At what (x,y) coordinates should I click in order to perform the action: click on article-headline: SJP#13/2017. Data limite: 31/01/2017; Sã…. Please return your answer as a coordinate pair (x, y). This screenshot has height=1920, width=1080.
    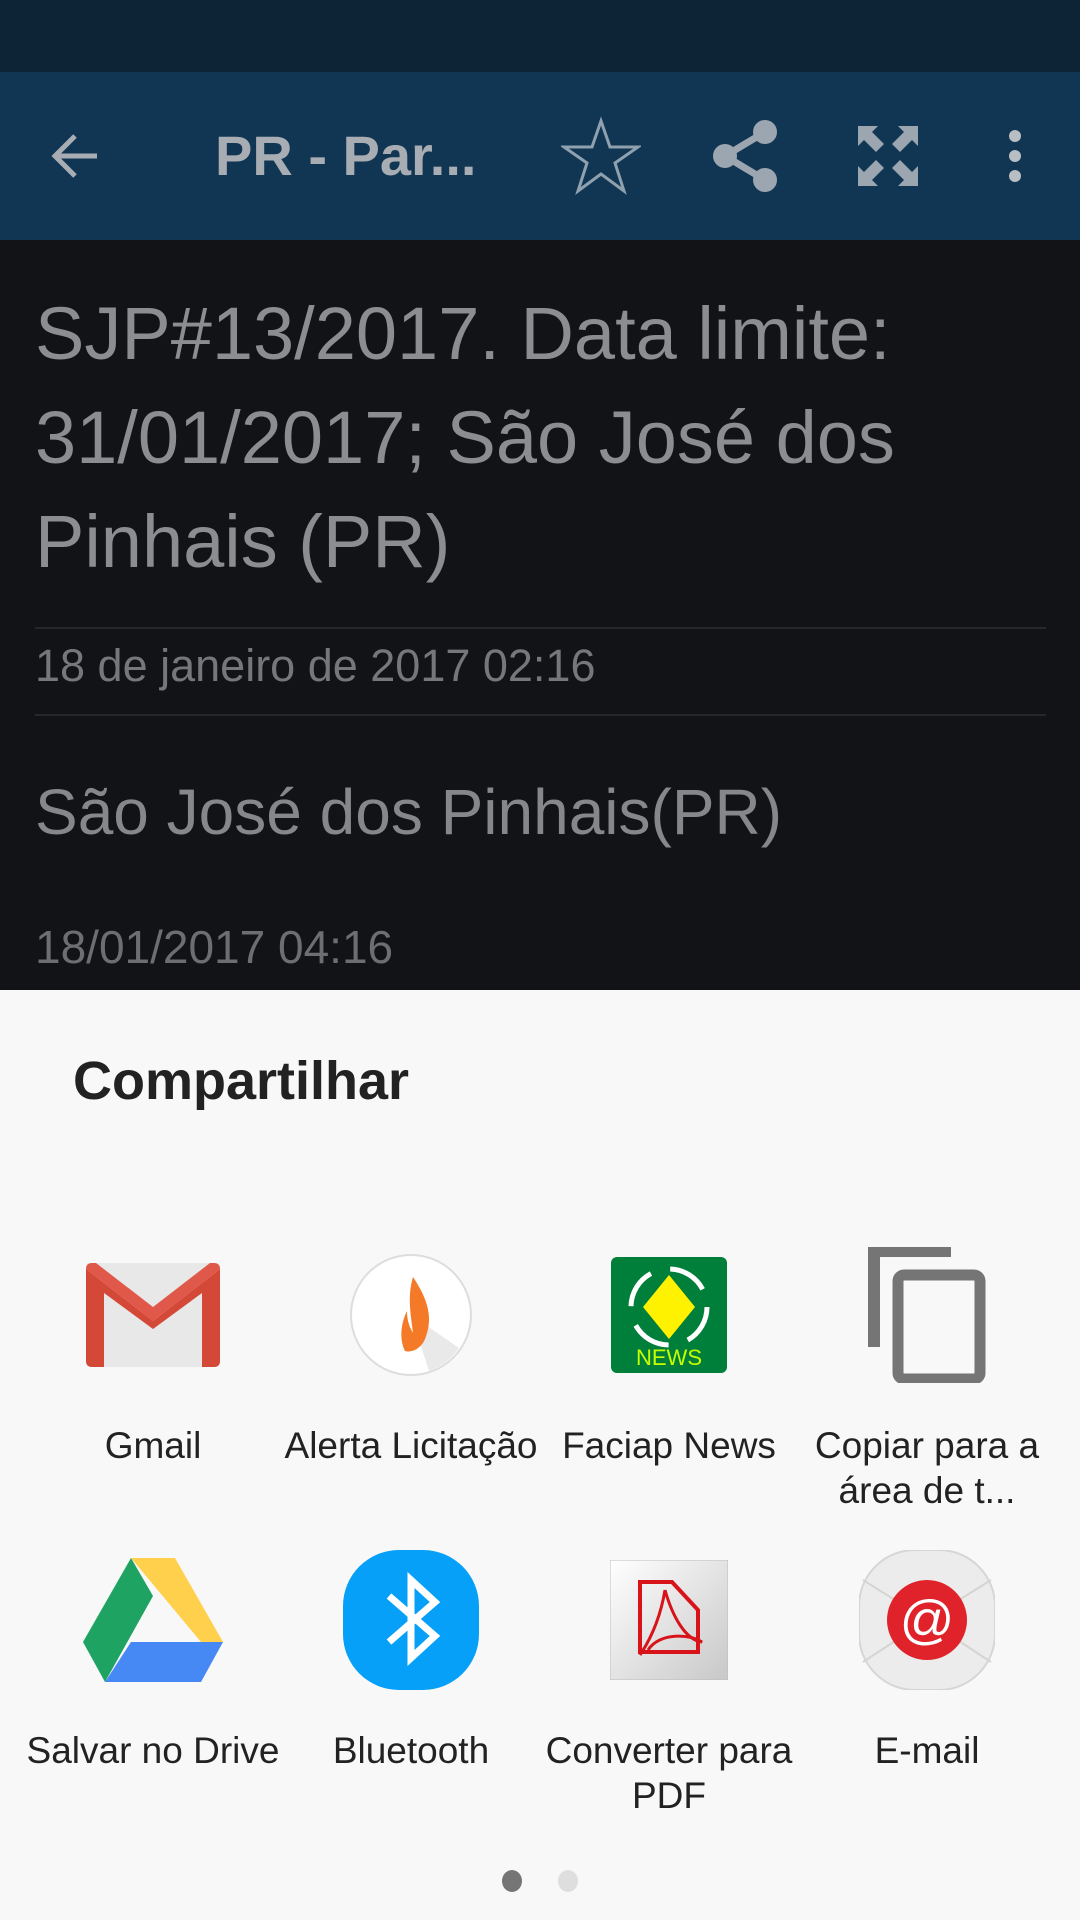
    Looking at the image, I should click on (465, 437).